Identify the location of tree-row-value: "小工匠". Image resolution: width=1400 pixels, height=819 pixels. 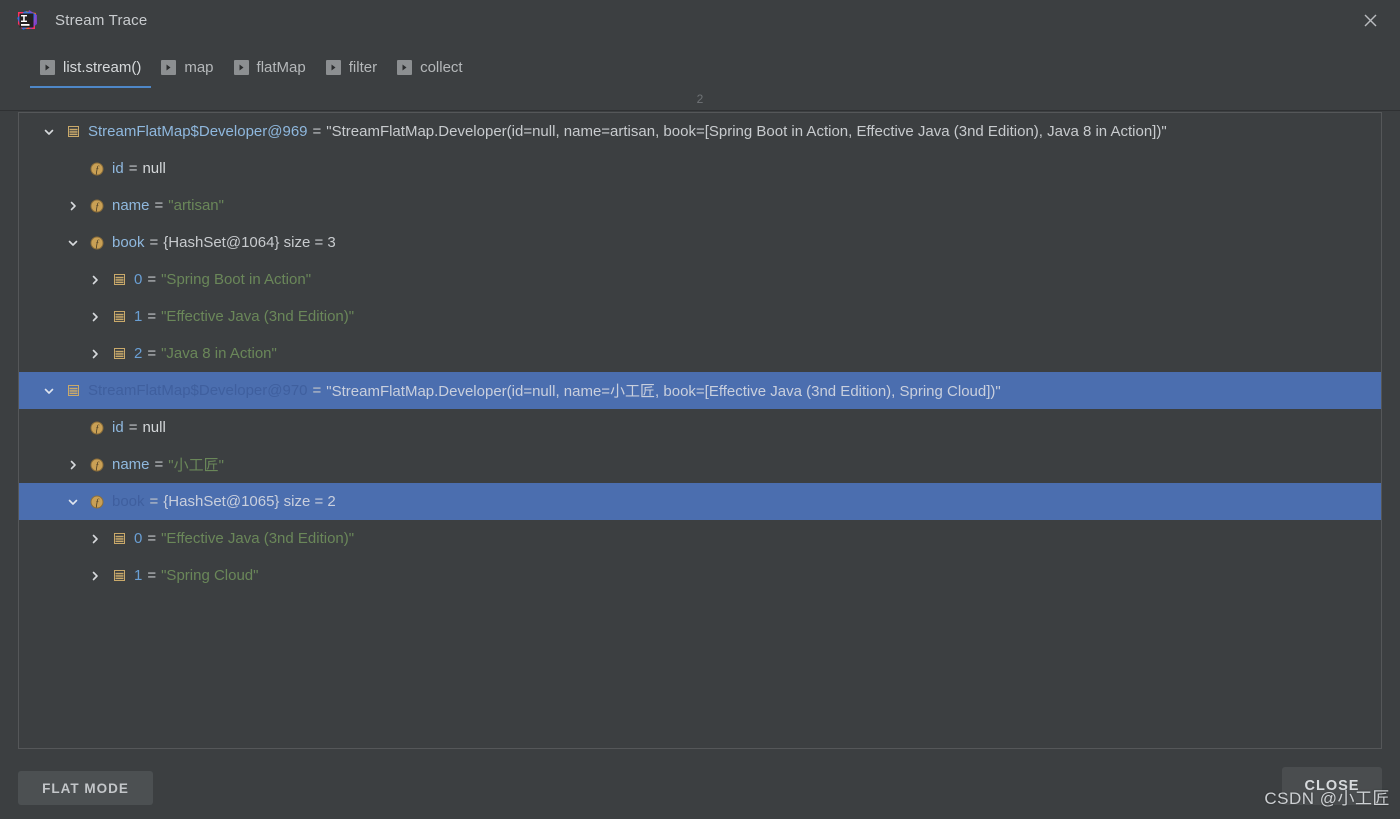
(196, 465).